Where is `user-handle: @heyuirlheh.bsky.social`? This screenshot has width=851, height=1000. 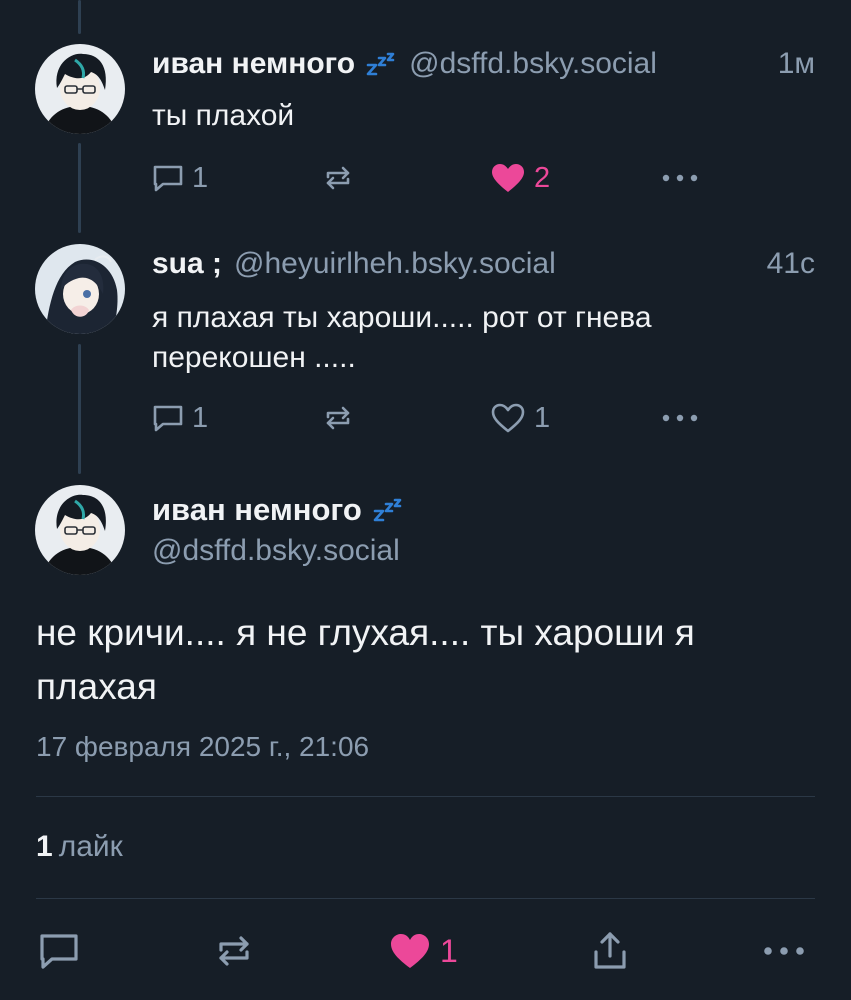
user-handle: @heyuirlheh.bsky.social is located at coordinates (395, 264).